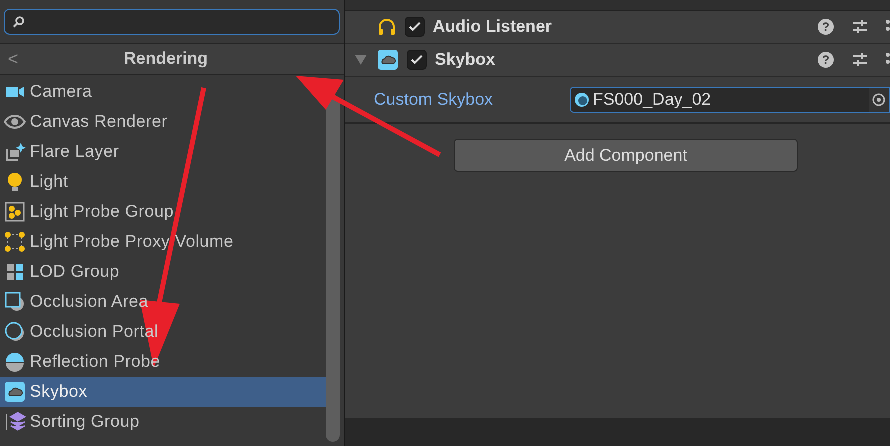 This screenshot has height=446, width=890. What do you see at coordinates (434, 99) in the screenshot?
I see `property-label: Custom Skybox` at bounding box center [434, 99].